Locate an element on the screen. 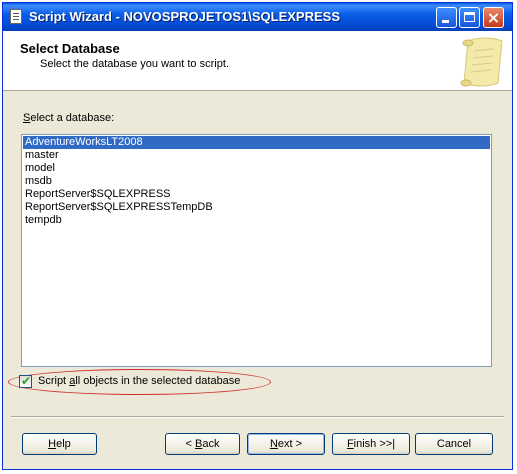 Image resolution: width=517 pixels, height=474 pixels. footer-divider is located at coordinates (257, 417).